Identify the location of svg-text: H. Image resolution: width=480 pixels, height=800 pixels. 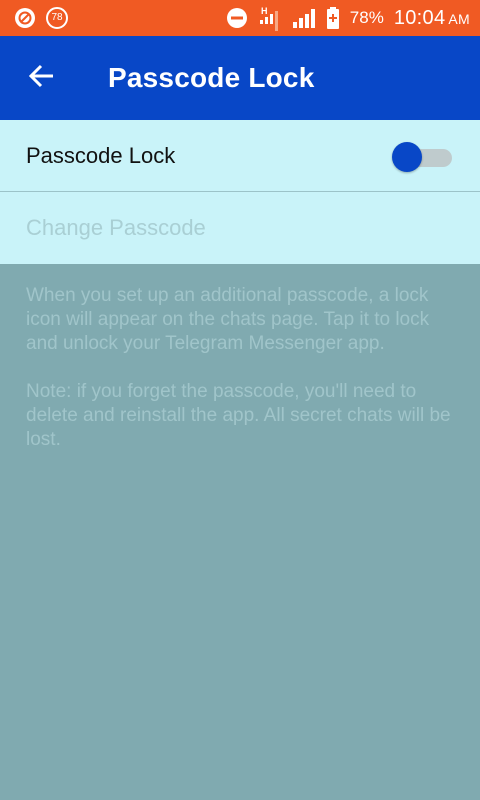
(264, 11).